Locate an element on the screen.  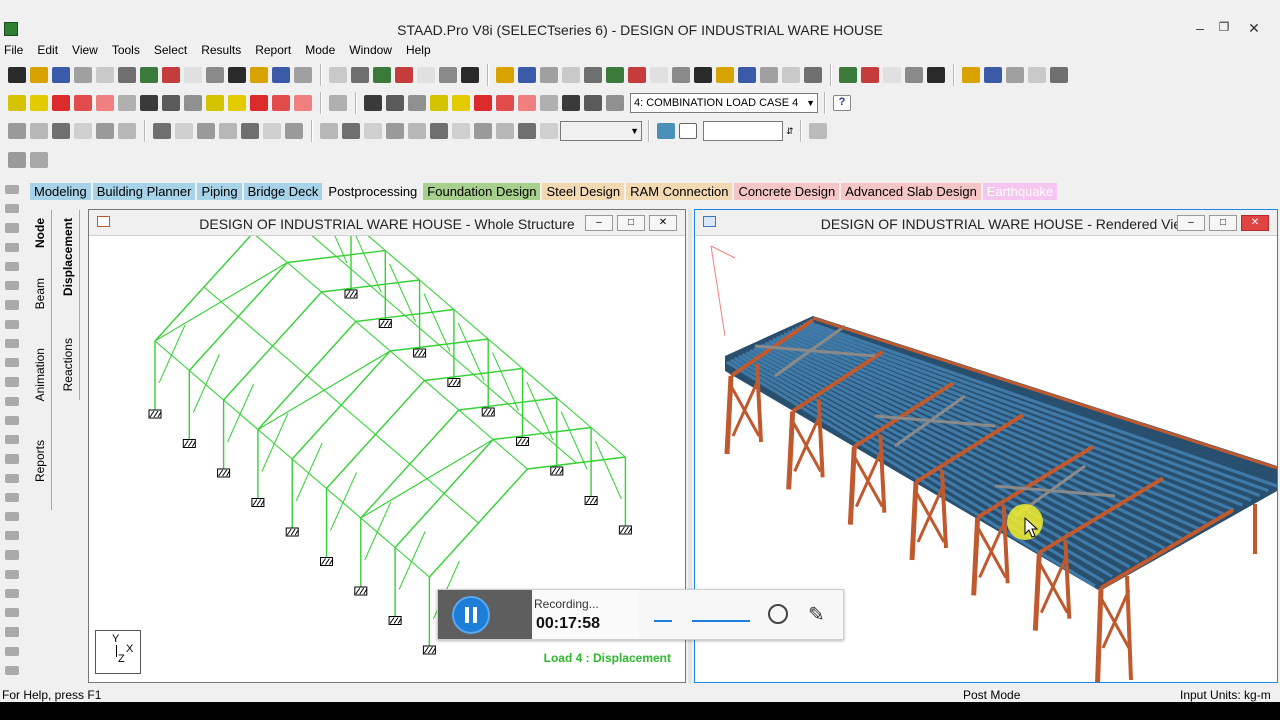
pointer-icon is located at coordinates (17, 160).